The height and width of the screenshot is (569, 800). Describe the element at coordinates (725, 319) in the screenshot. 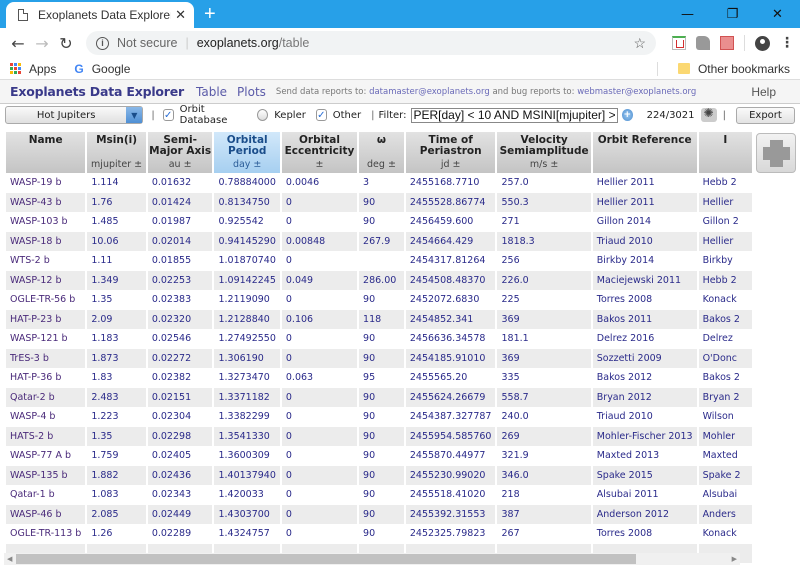

I see `table-cell: Bakos 2` at that location.